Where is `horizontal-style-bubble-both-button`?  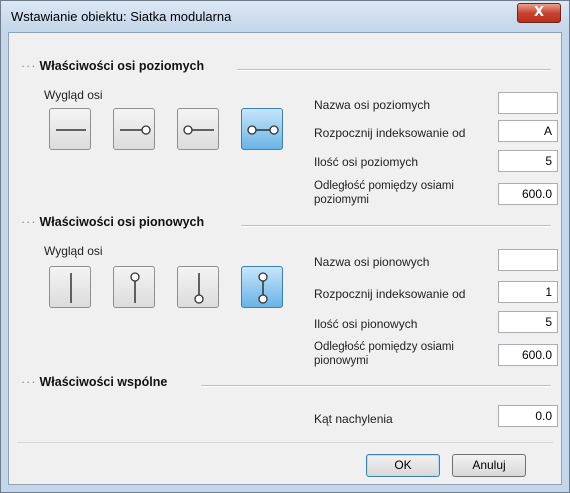
horizontal-style-bubble-both-button is located at coordinates (262, 129).